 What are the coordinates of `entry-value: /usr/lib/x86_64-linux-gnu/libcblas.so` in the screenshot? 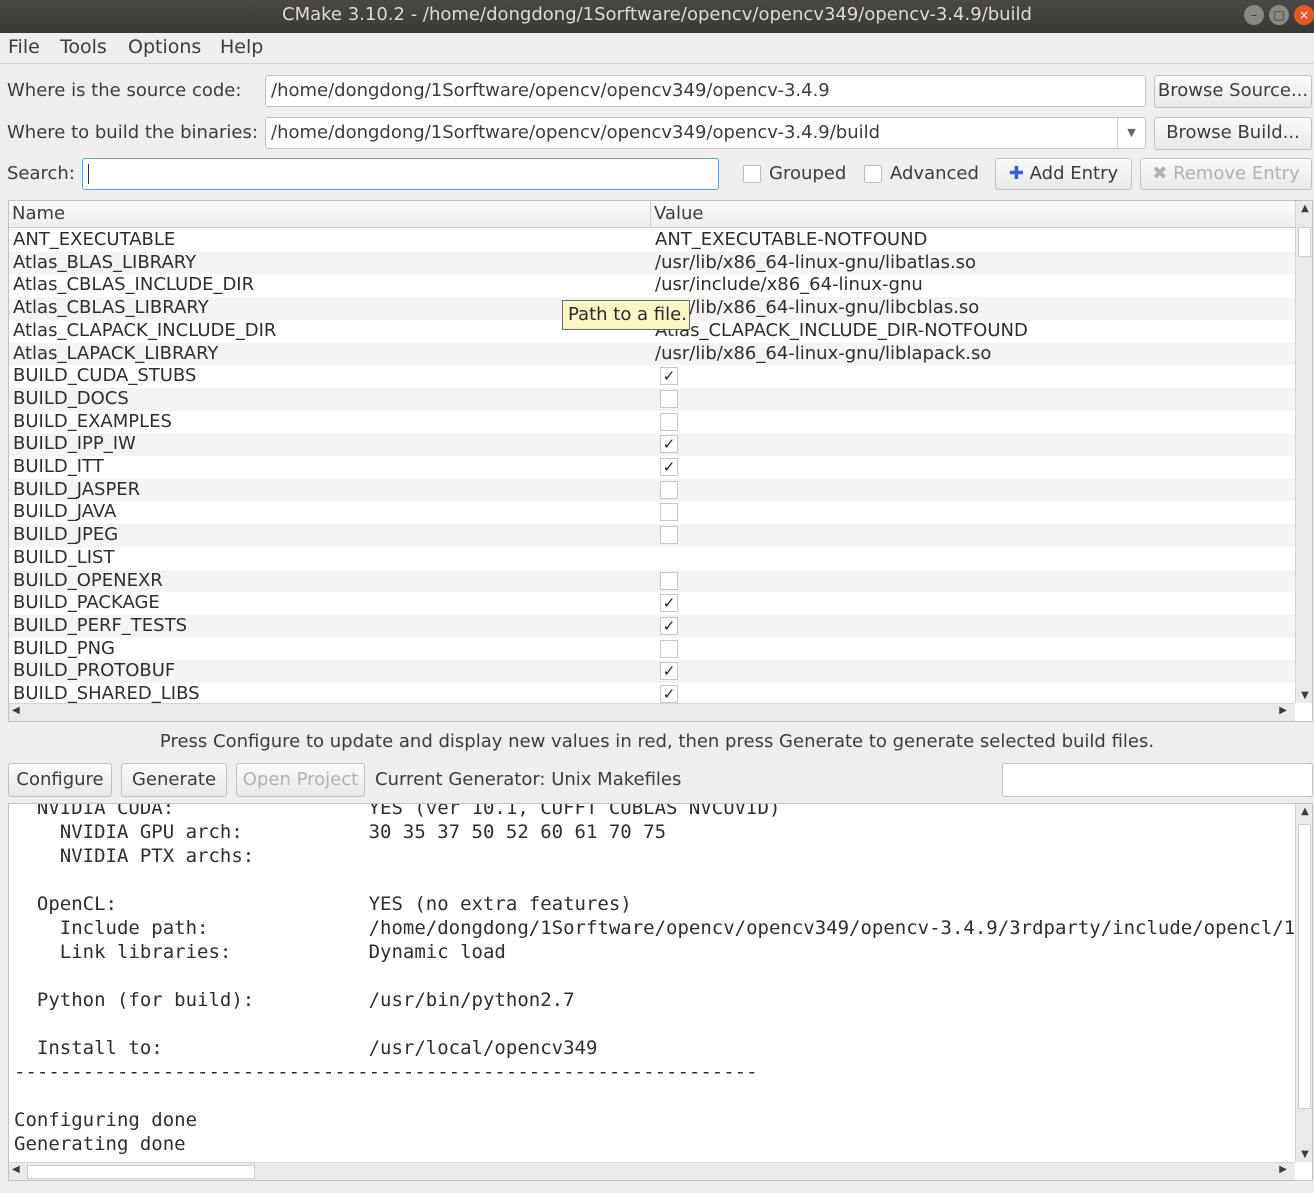 It's located at (817, 308).